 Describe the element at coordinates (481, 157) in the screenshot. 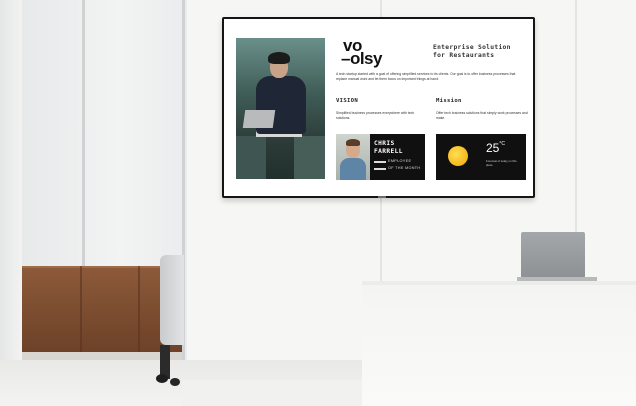

I see `weather-card: 25°C Forecast of today on this place` at that location.